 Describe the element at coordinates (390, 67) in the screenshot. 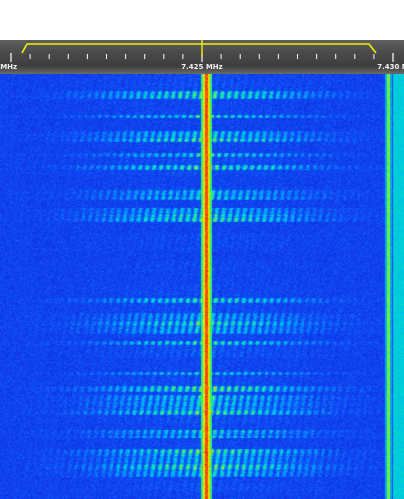

I see `freq-label-right: 7.430 M` at that location.